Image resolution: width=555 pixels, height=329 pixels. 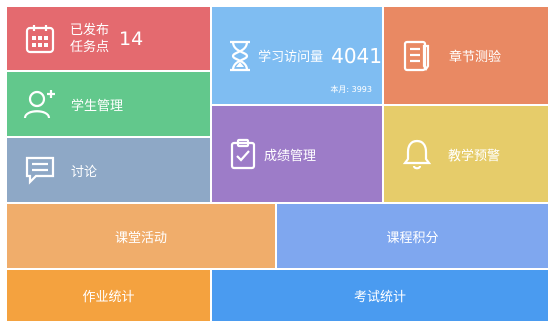 I want to click on published-label-line2: 任务点, so click(x=90, y=47).